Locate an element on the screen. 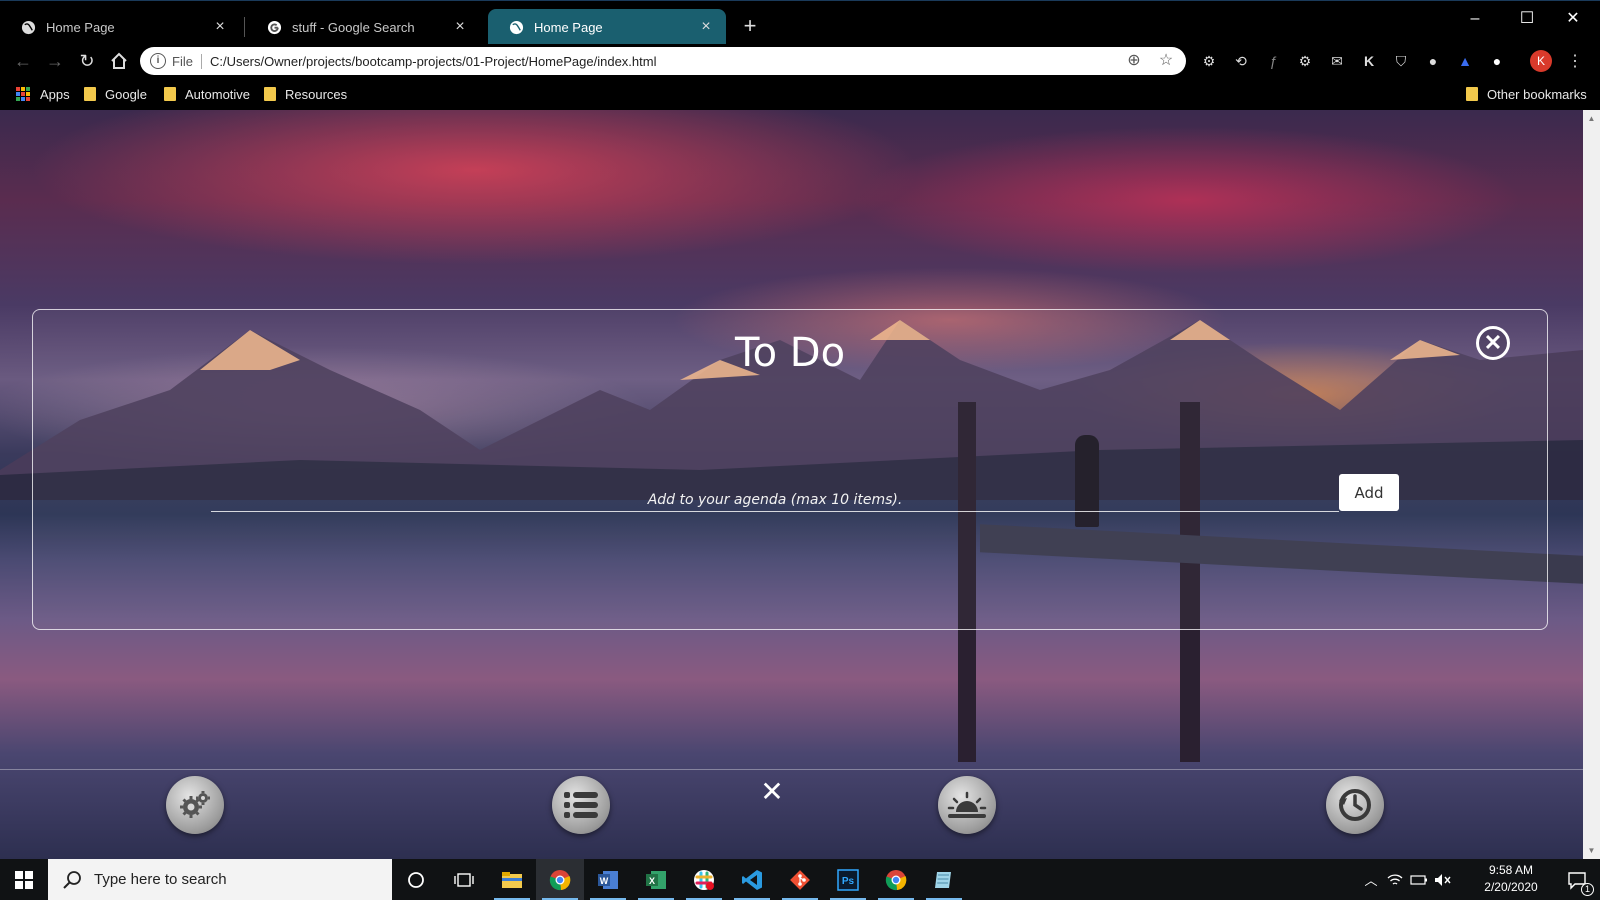  gear-icon: ⚙ is located at coordinates (1209, 61).